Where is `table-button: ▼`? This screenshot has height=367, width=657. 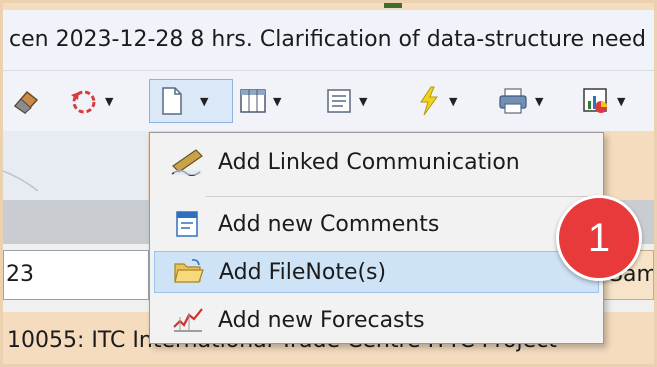
table-button: ▼ is located at coordinates (260, 101).